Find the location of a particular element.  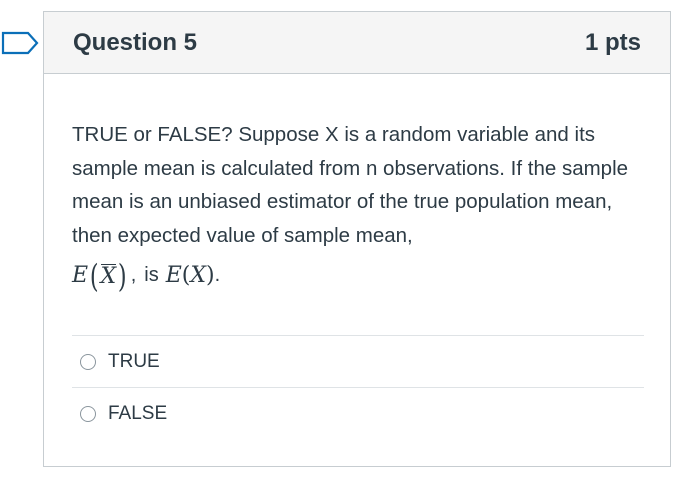

math-expression: E ( X ) , is E ( X ) . is located at coordinates (352, 276).